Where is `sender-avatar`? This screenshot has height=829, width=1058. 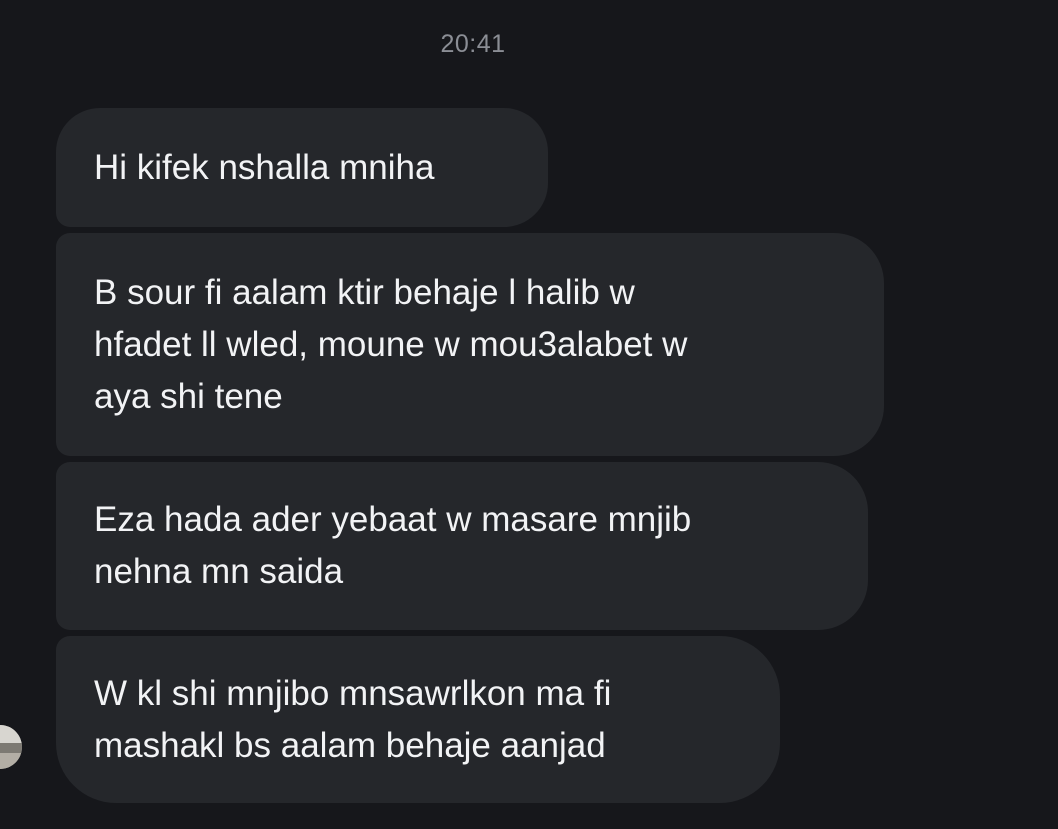
sender-avatar is located at coordinates (11, 747).